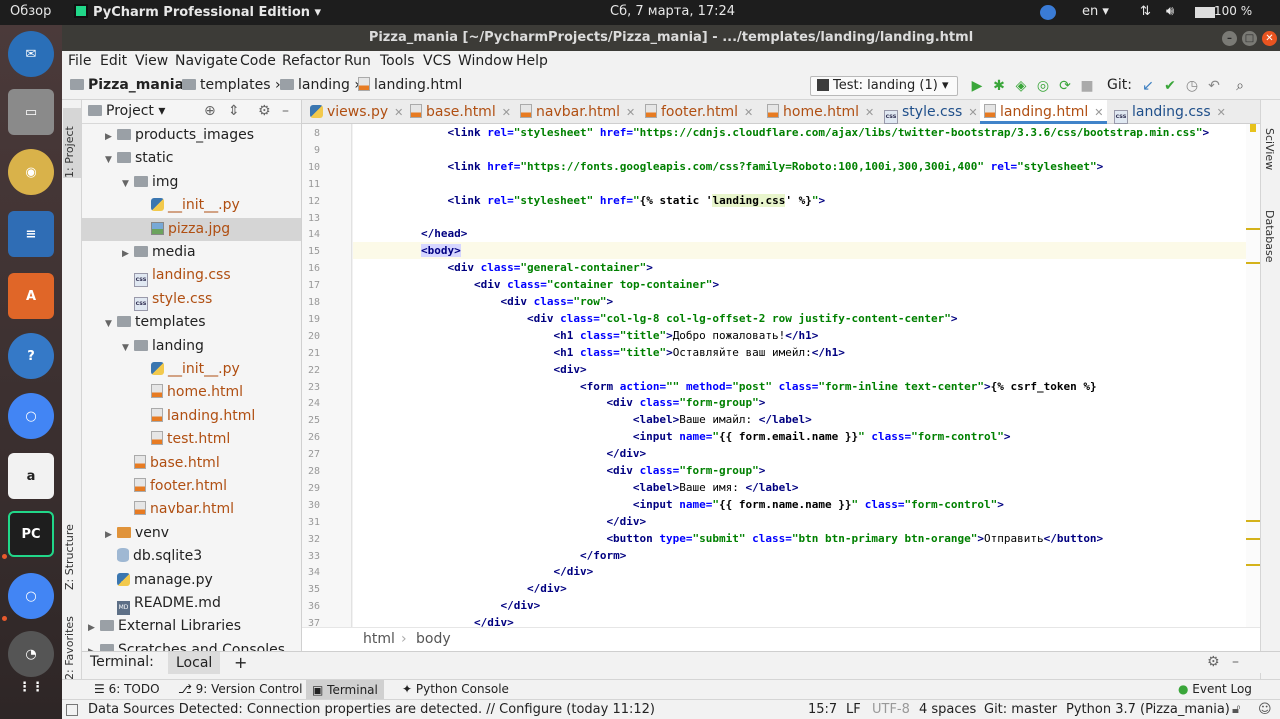  What do you see at coordinates (1020, 709) in the screenshot?
I see `git-branch: Git: master` at bounding box center [1020, 709].